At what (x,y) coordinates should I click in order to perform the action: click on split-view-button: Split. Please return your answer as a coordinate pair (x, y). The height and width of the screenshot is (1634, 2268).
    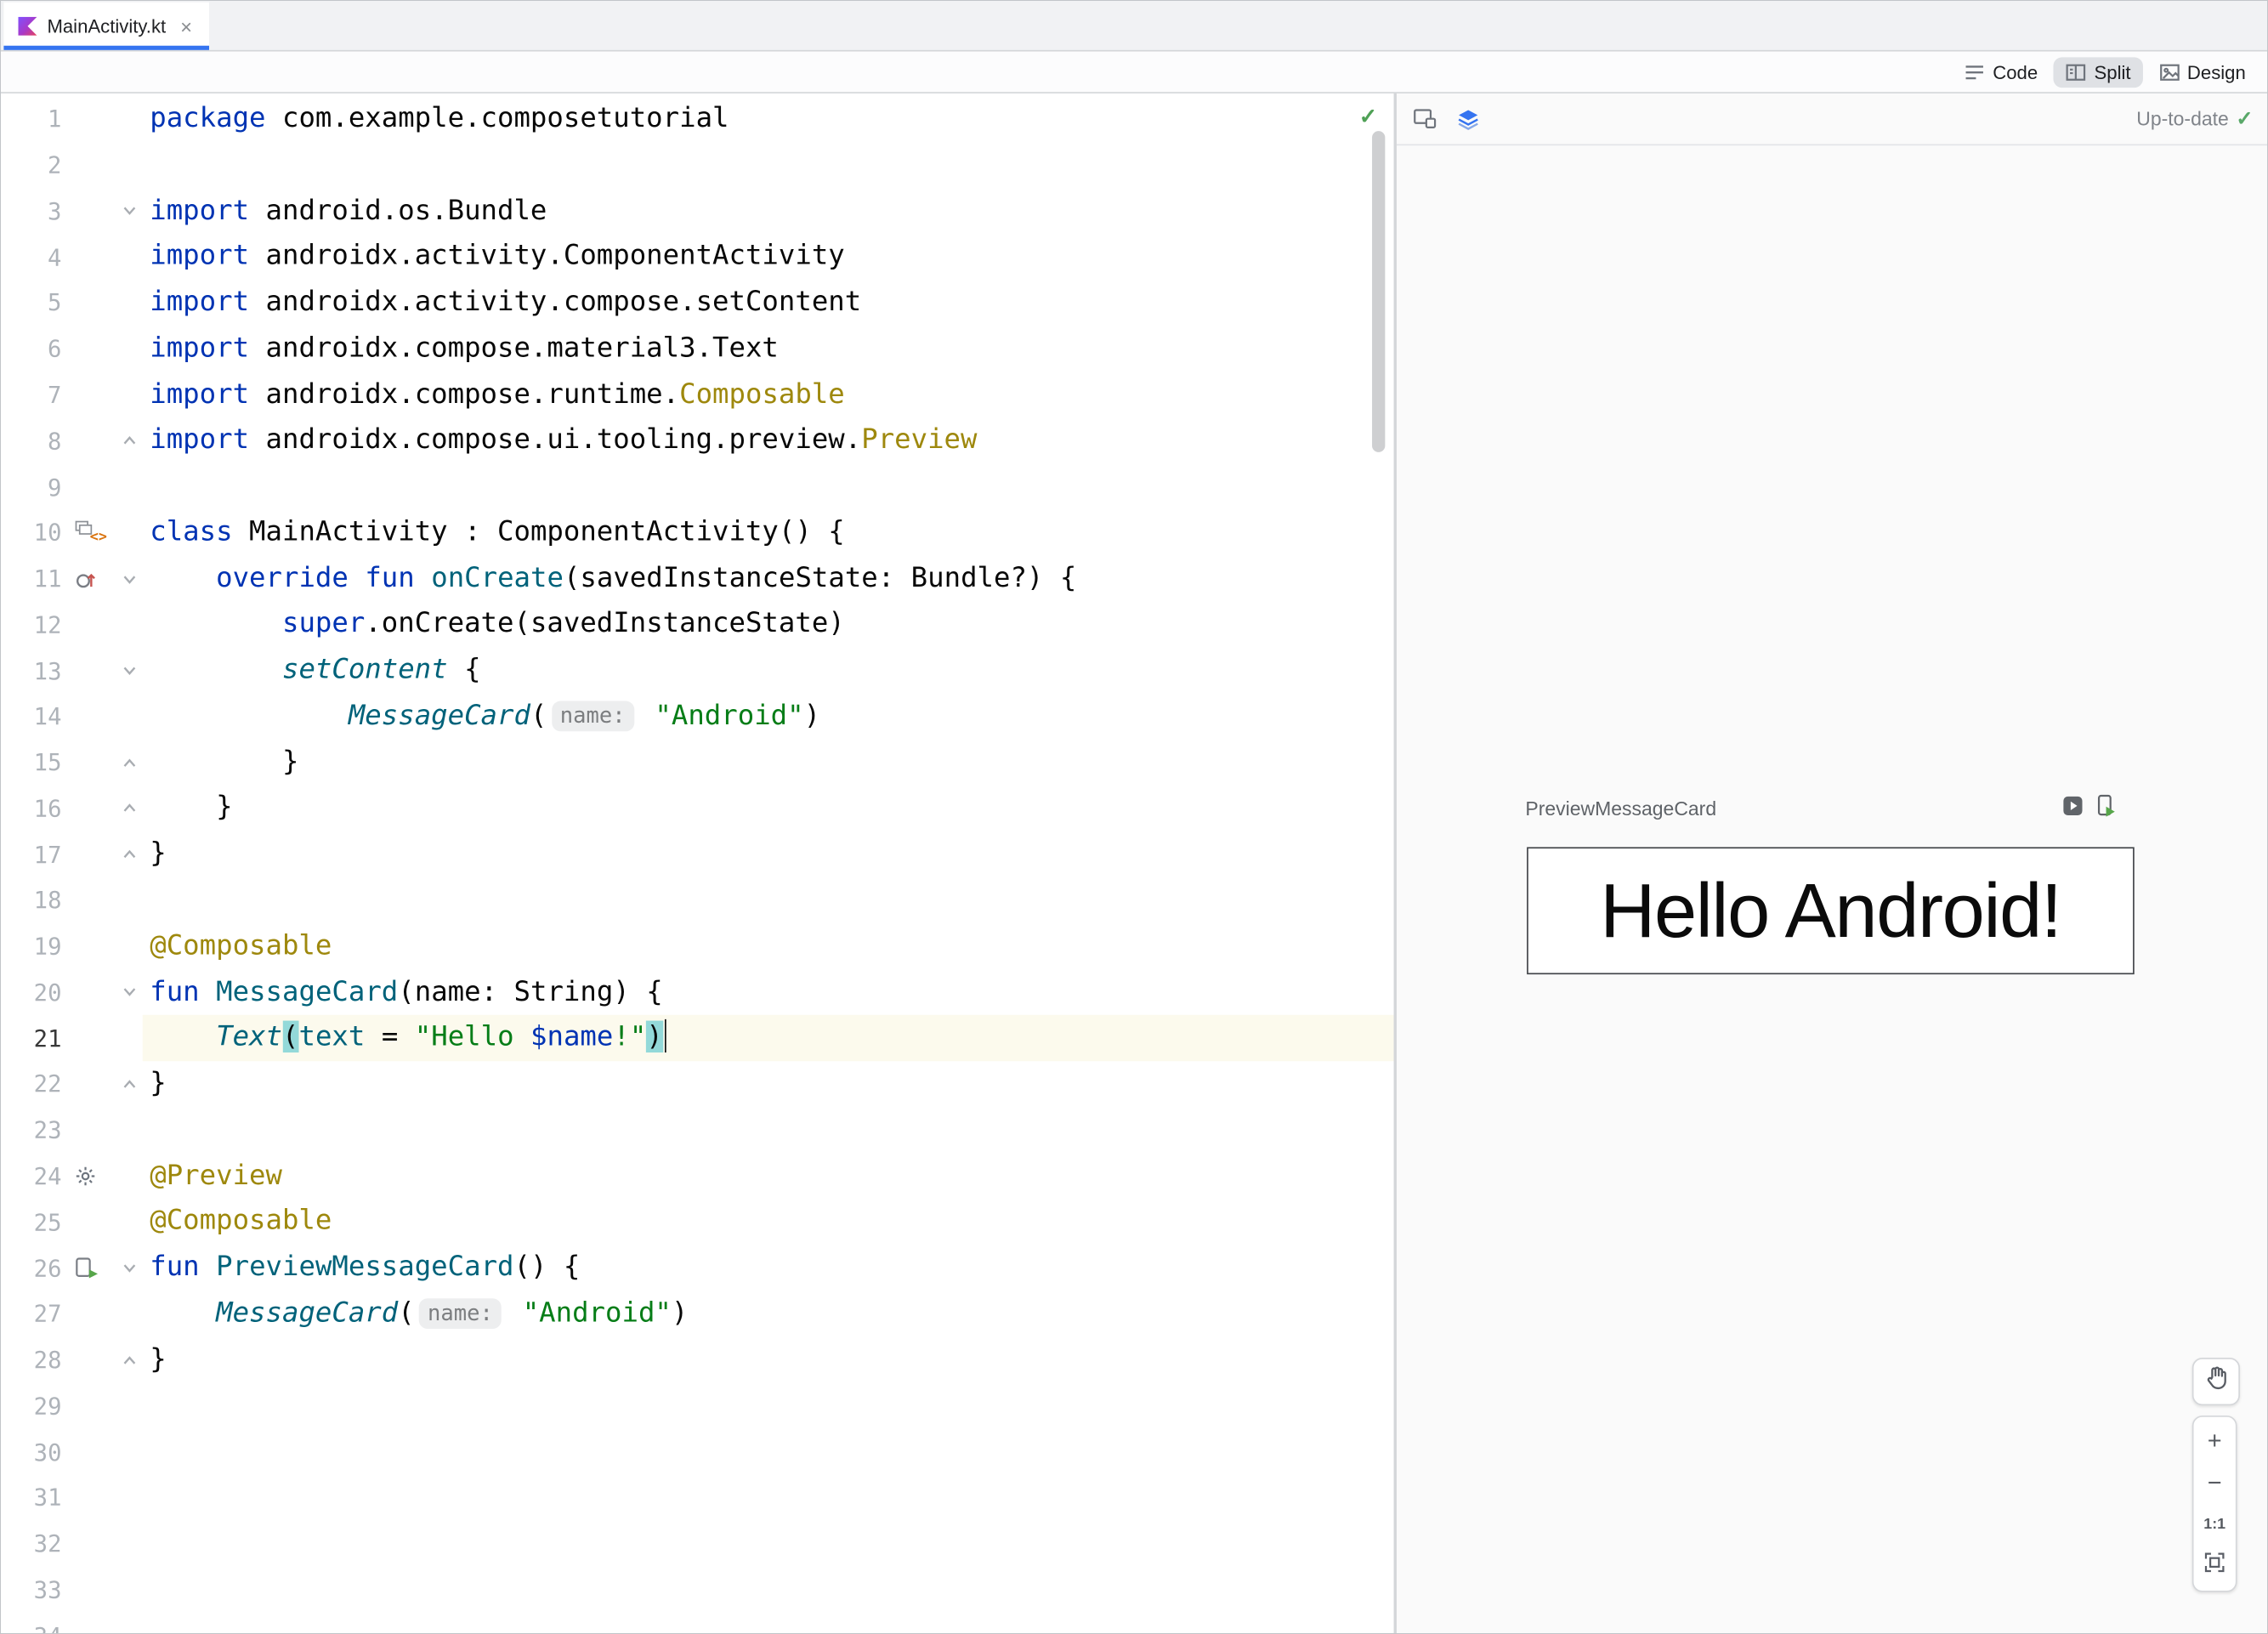
    Looking at the image, I should click on (2098, 72).